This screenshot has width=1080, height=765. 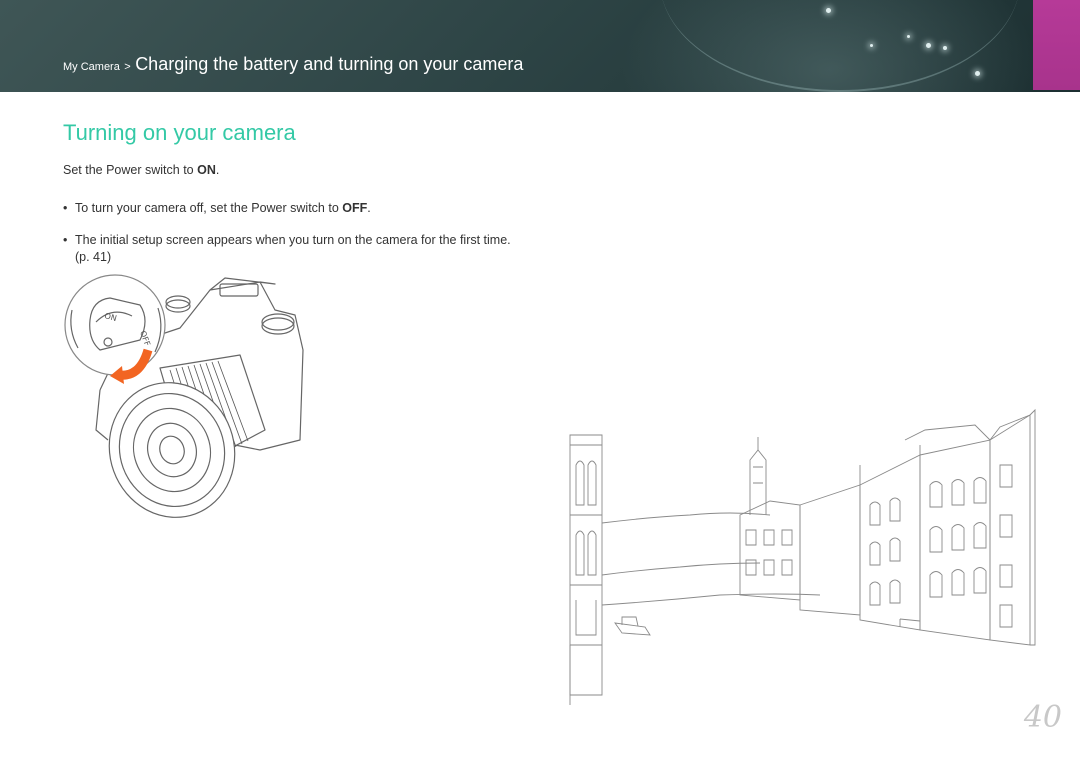 What do you see at coordinates (217, 170) in the screenshot?
I see `step-suffix: .` at bounding box center [217, 170].